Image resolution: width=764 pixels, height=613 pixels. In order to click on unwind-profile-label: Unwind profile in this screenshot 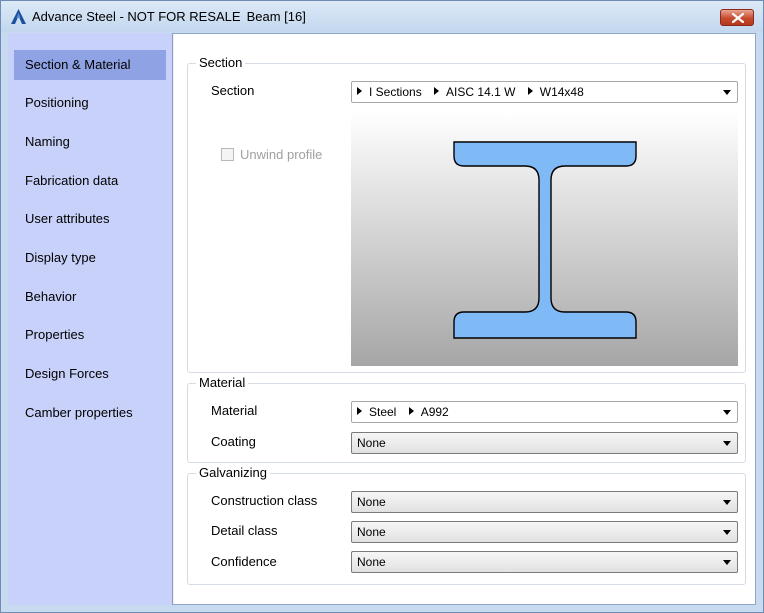, I will do `click(281, 154)`.